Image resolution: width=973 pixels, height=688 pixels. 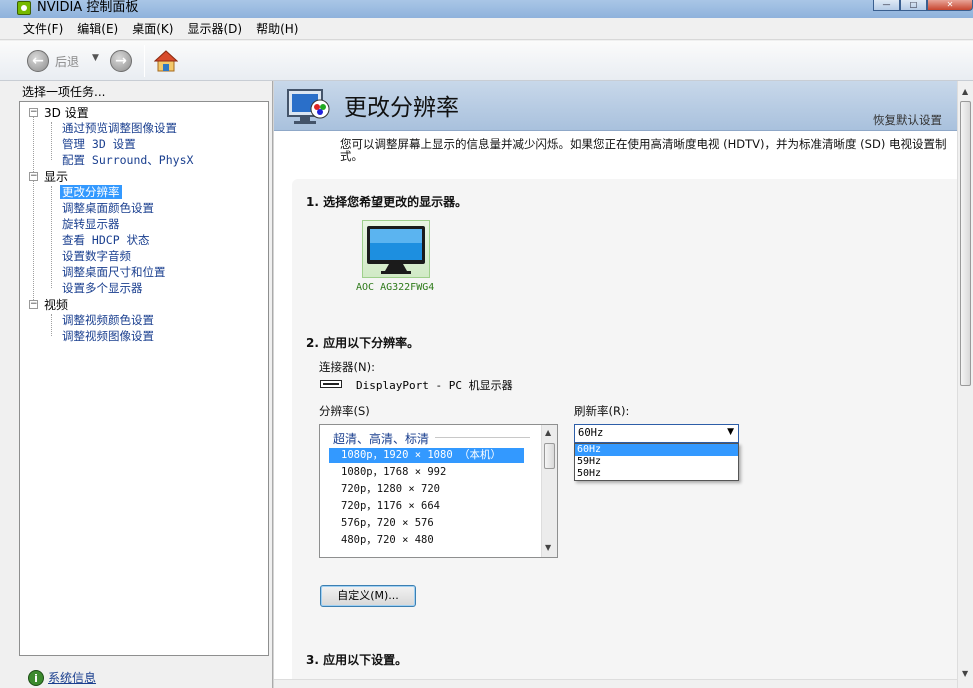 I want to click on monitor-icon, so click(x=396, y=250).